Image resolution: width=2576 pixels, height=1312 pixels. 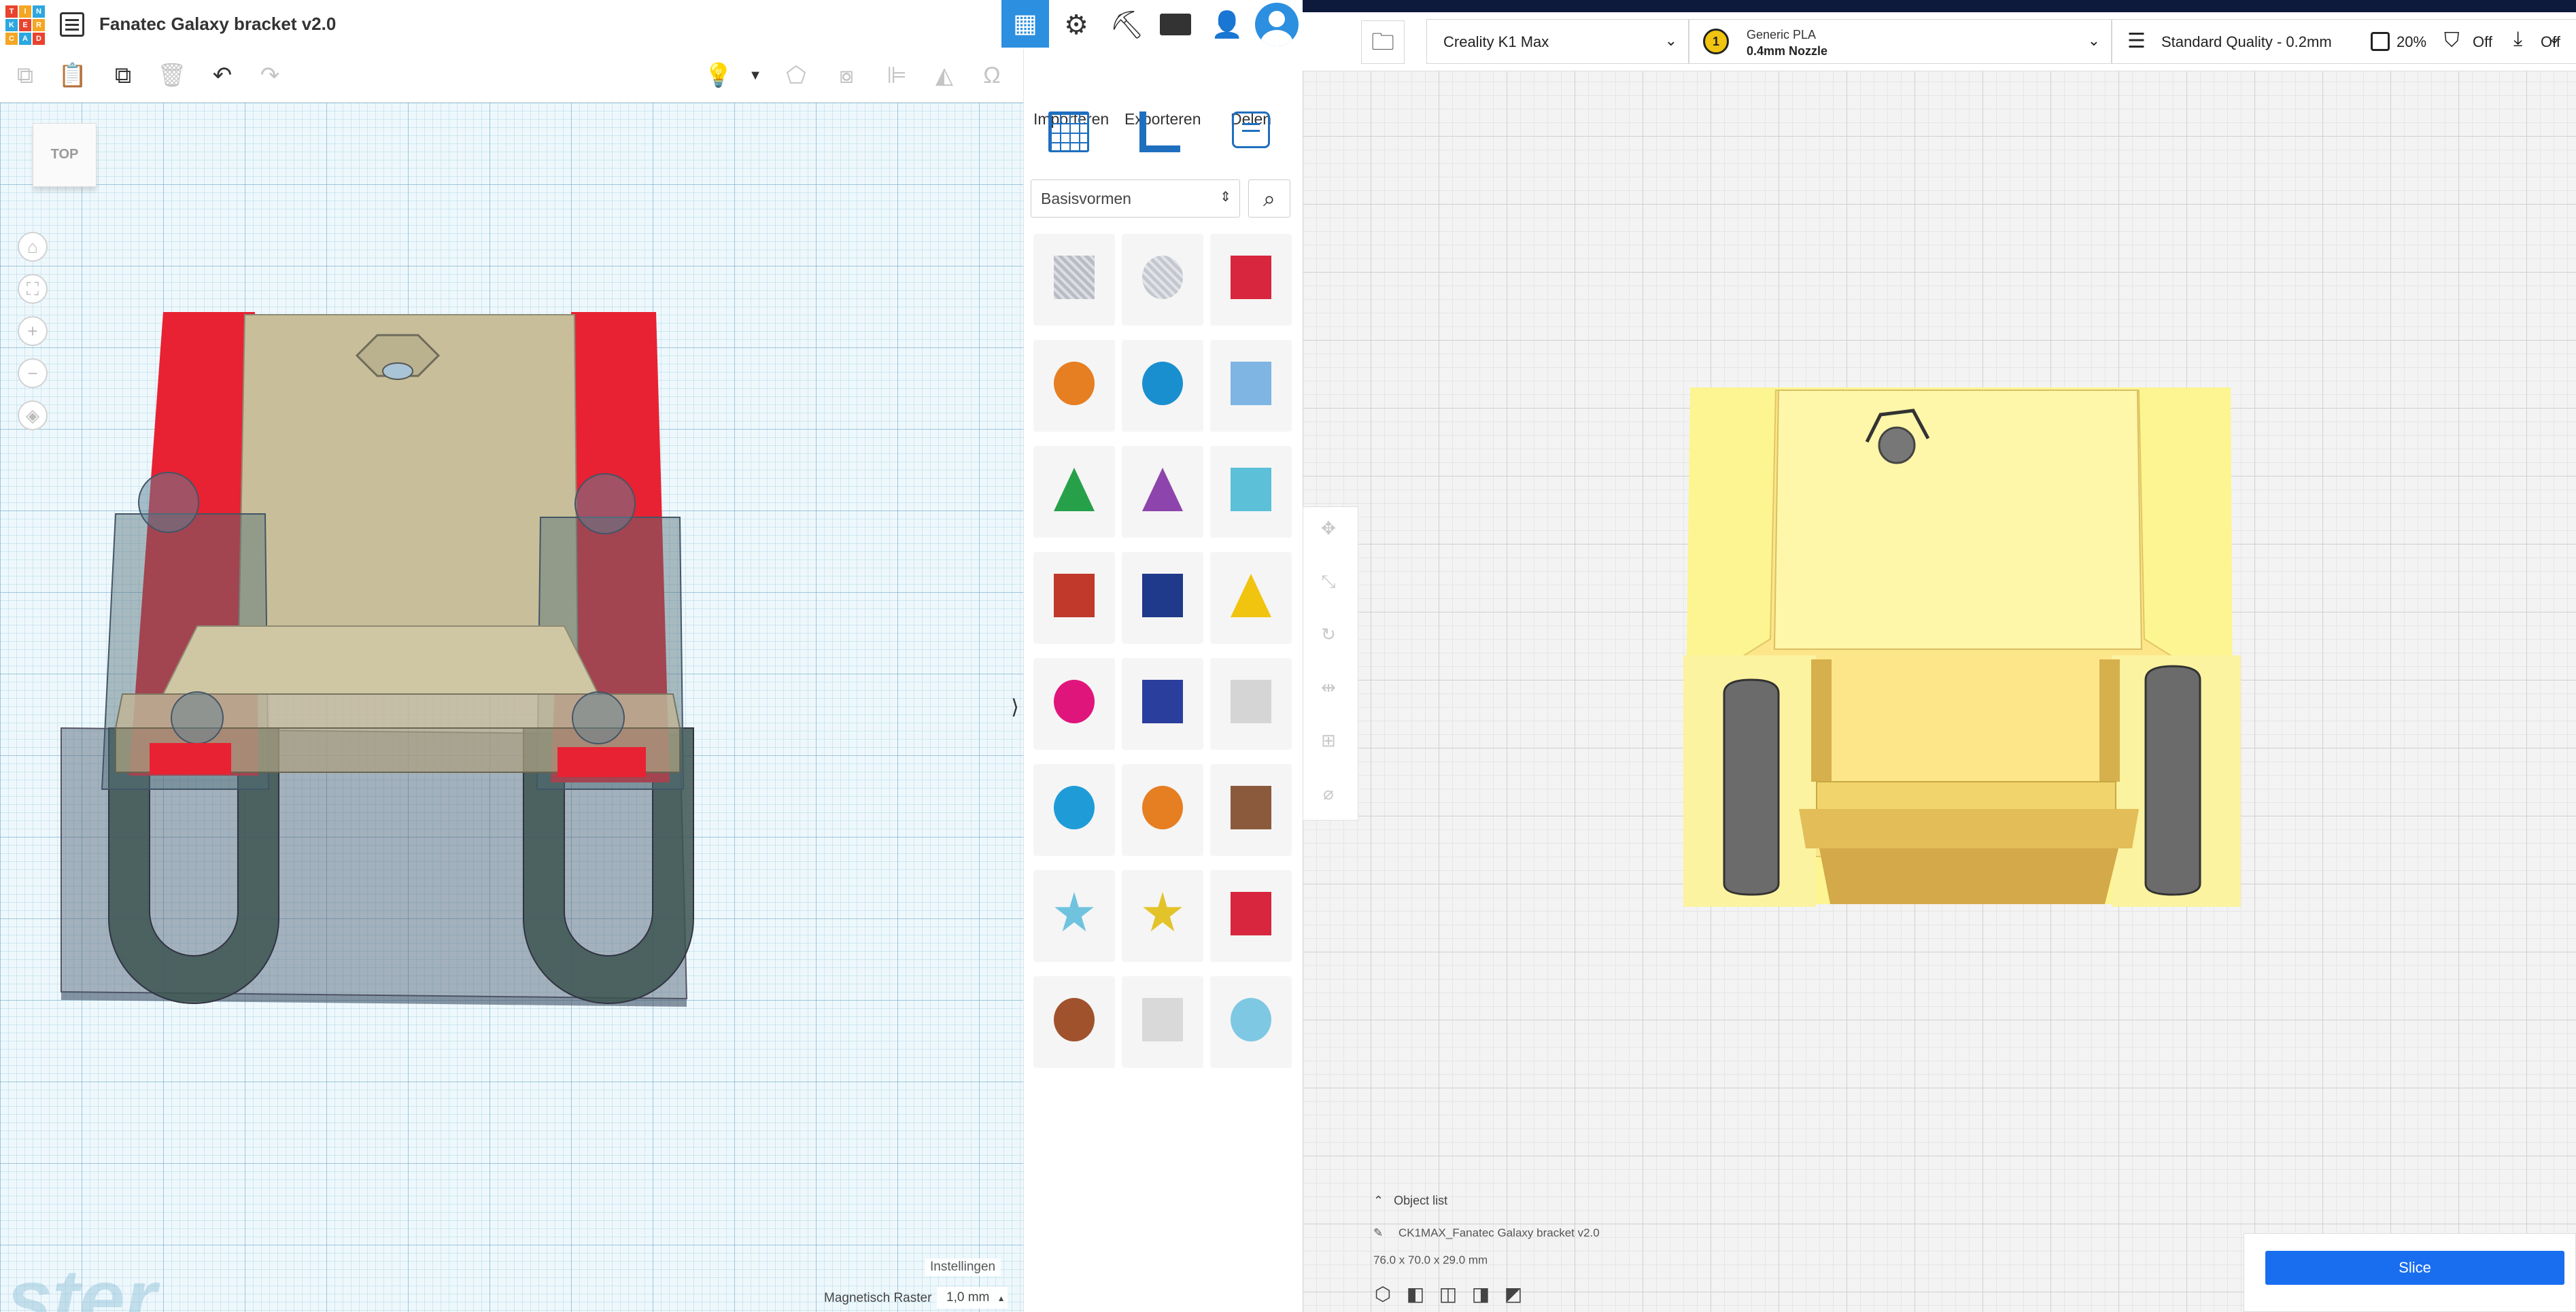 I want to click on printer-selector: Creality K1 Max ⌄, so click(x=1557, y=41).